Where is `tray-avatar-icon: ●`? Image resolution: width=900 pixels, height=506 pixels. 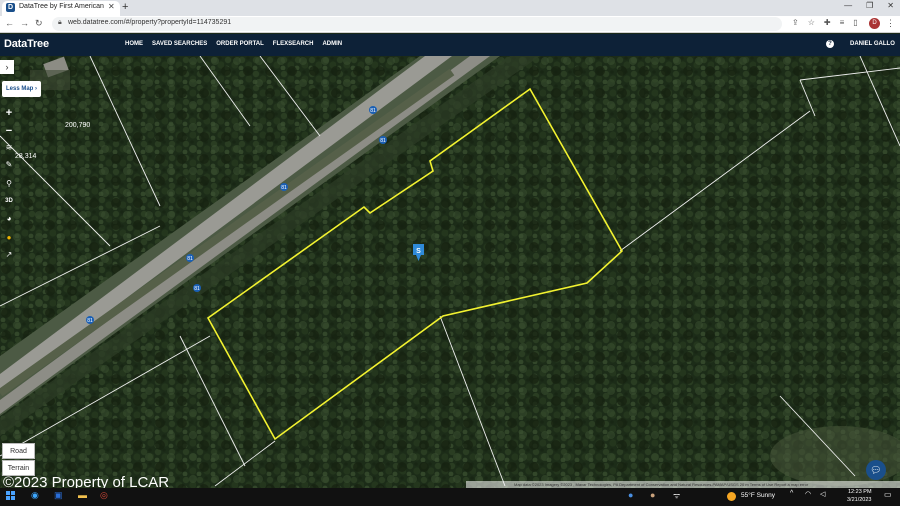
tray-avatar-icon: ● is located at coordinates (652, 495).